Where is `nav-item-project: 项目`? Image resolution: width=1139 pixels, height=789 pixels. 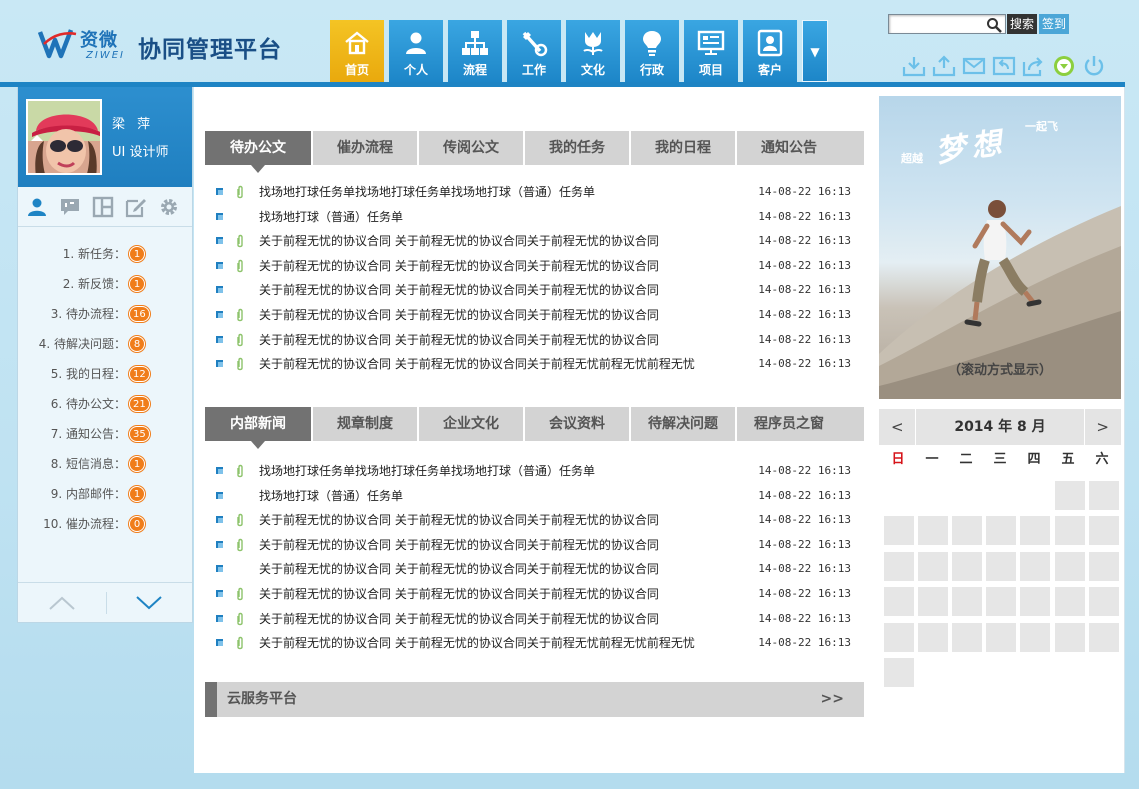 nav-item-project: 项目 is located at coordinates (711, 51).